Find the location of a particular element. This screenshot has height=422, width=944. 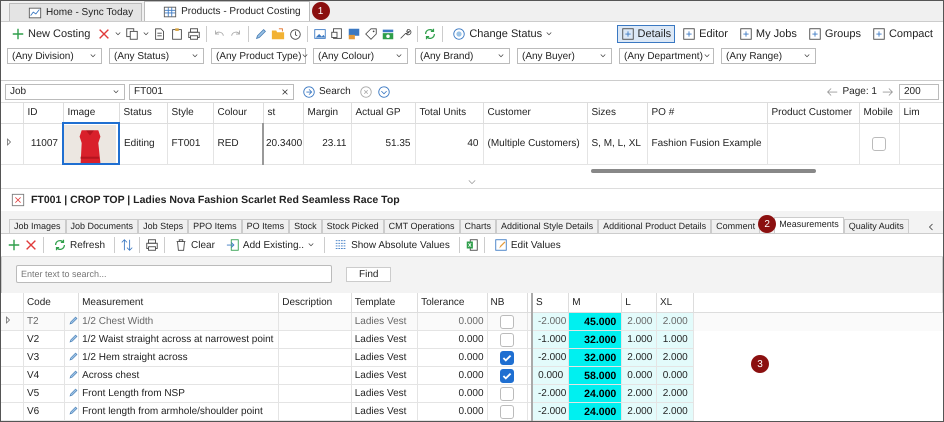

history-icon is located at coordinates (295, 34).